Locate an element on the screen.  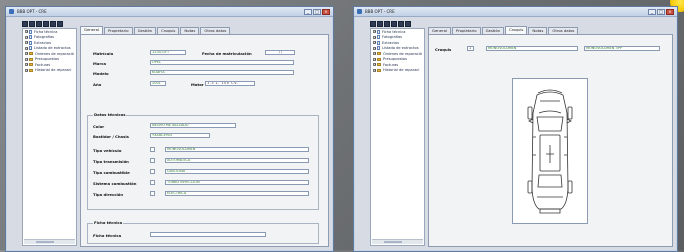
marca-label: Marca is located at coordinates (100, 63).